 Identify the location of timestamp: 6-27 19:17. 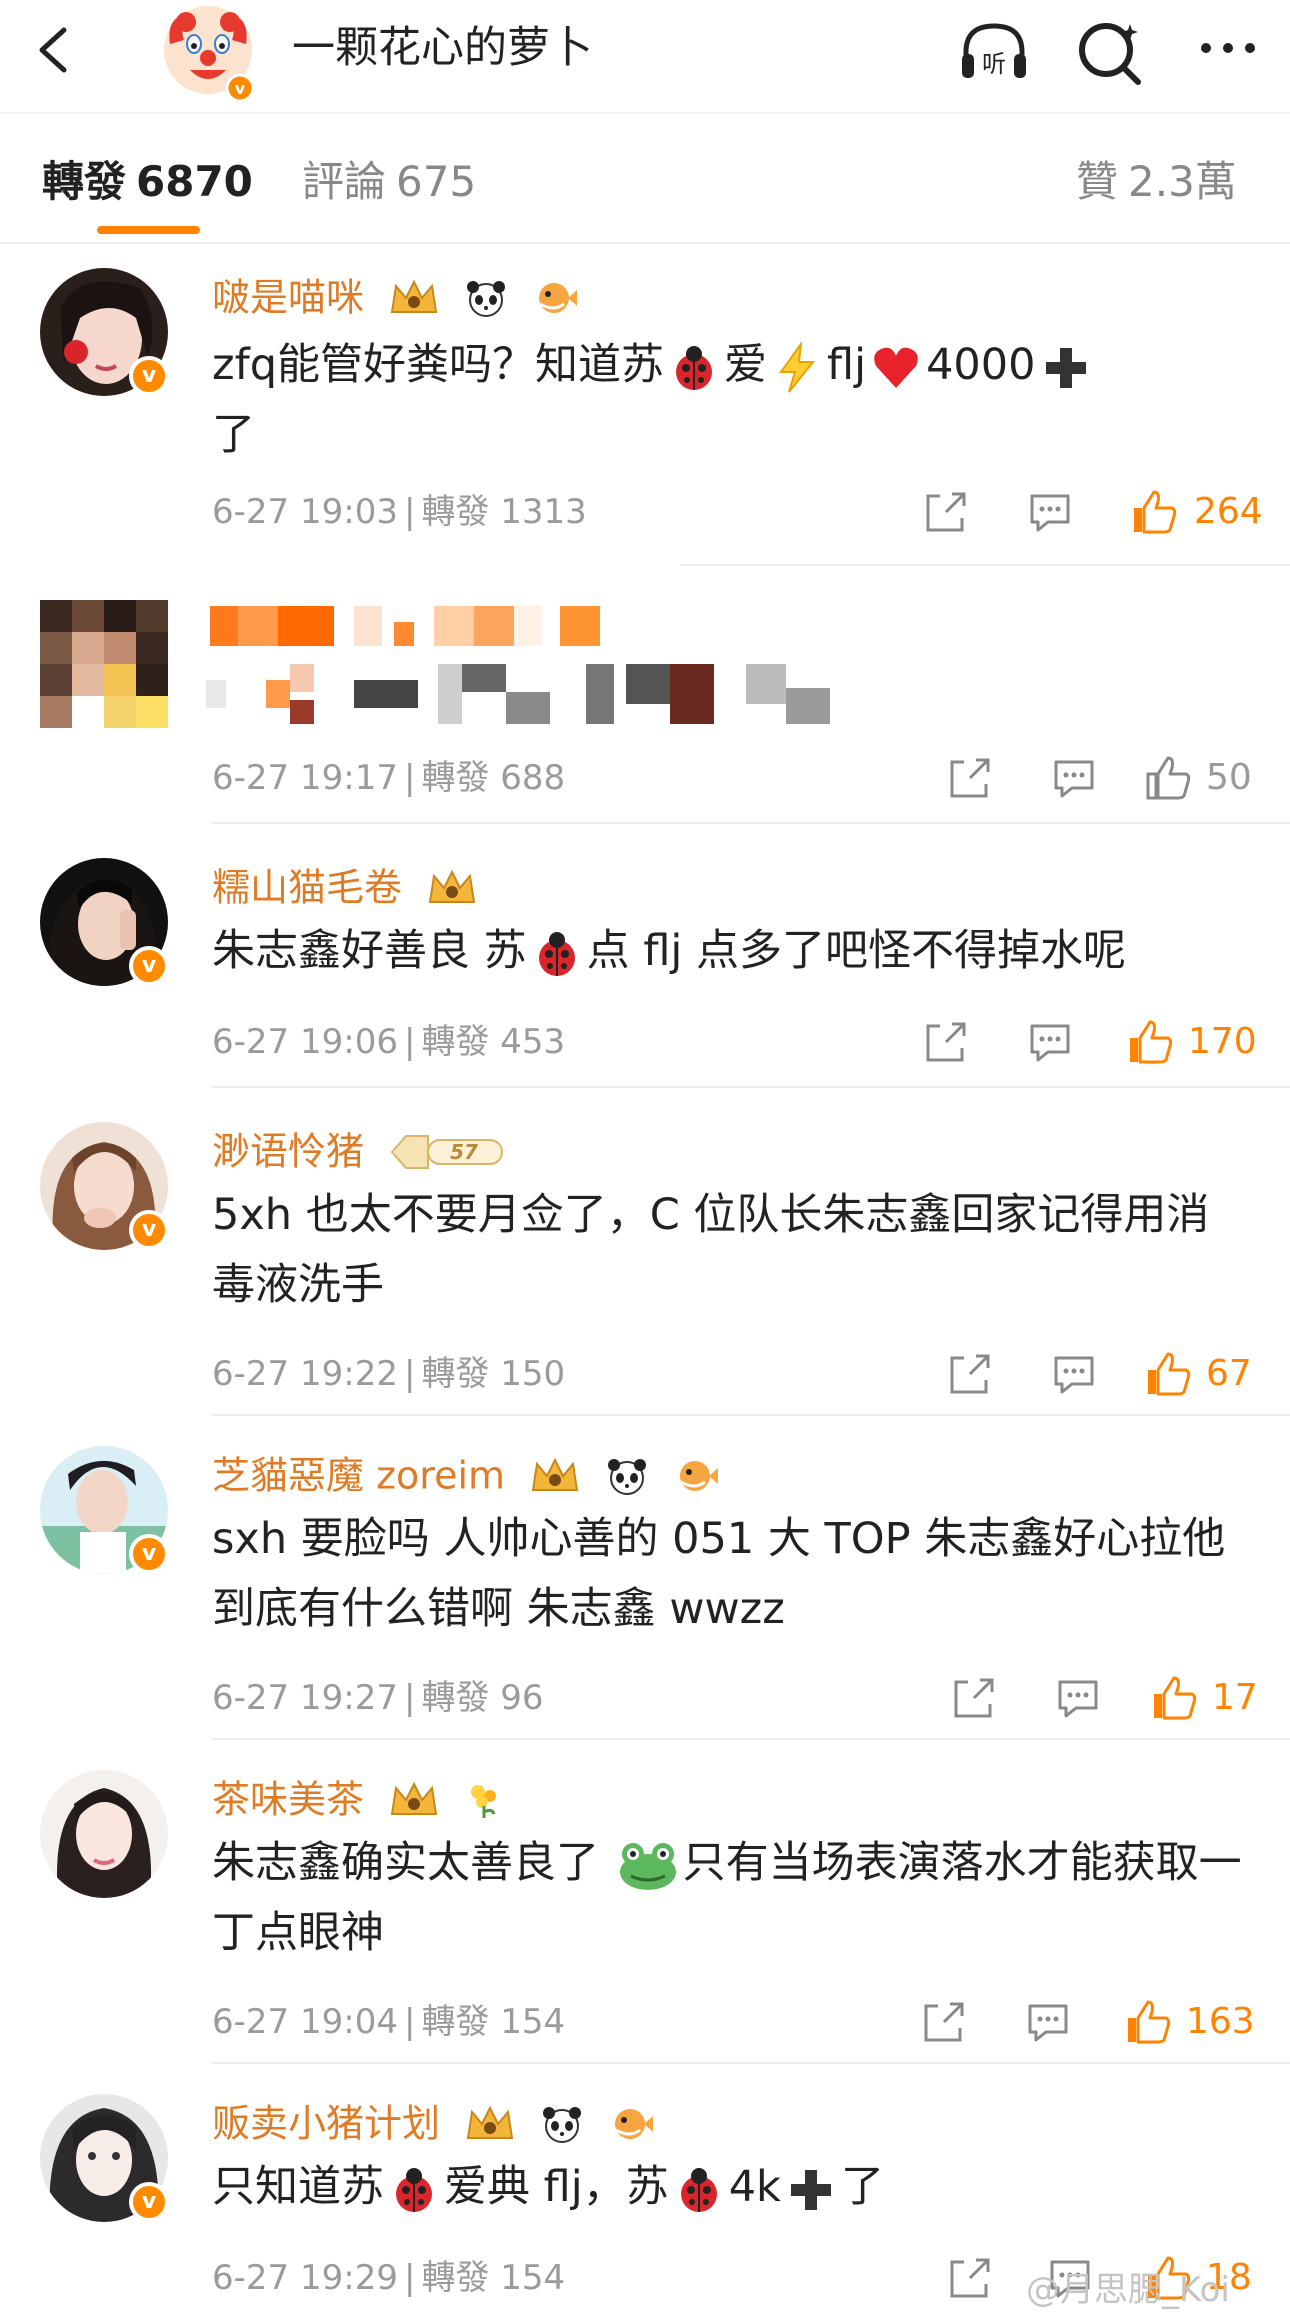
(305, 778).